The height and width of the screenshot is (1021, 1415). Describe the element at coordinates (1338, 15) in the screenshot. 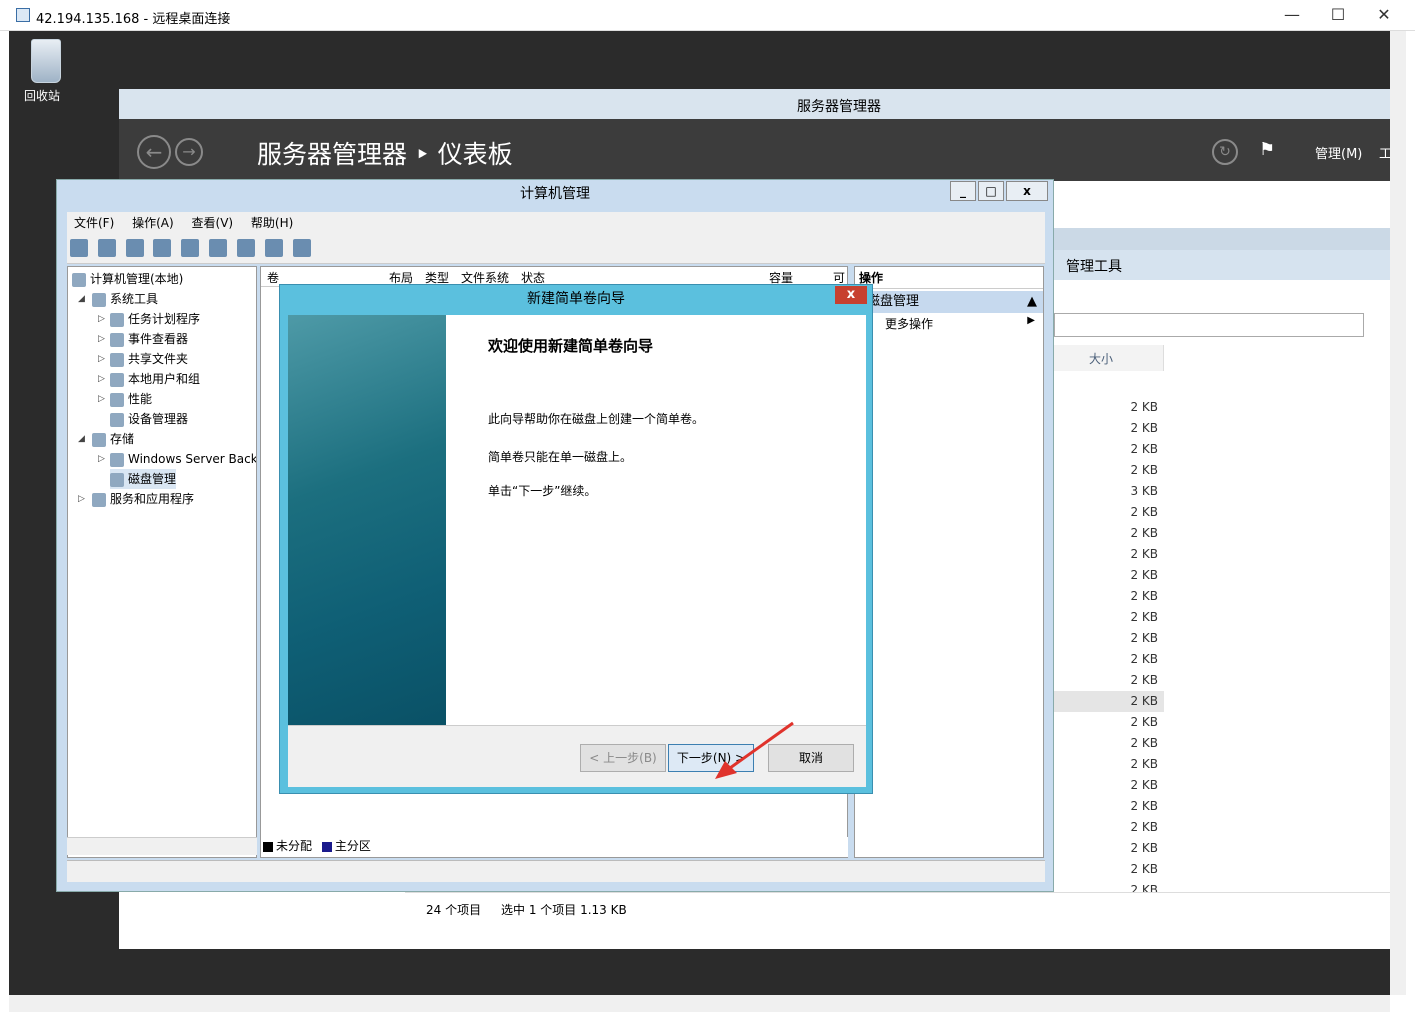

I see `maximize-button: ☐` at that location.